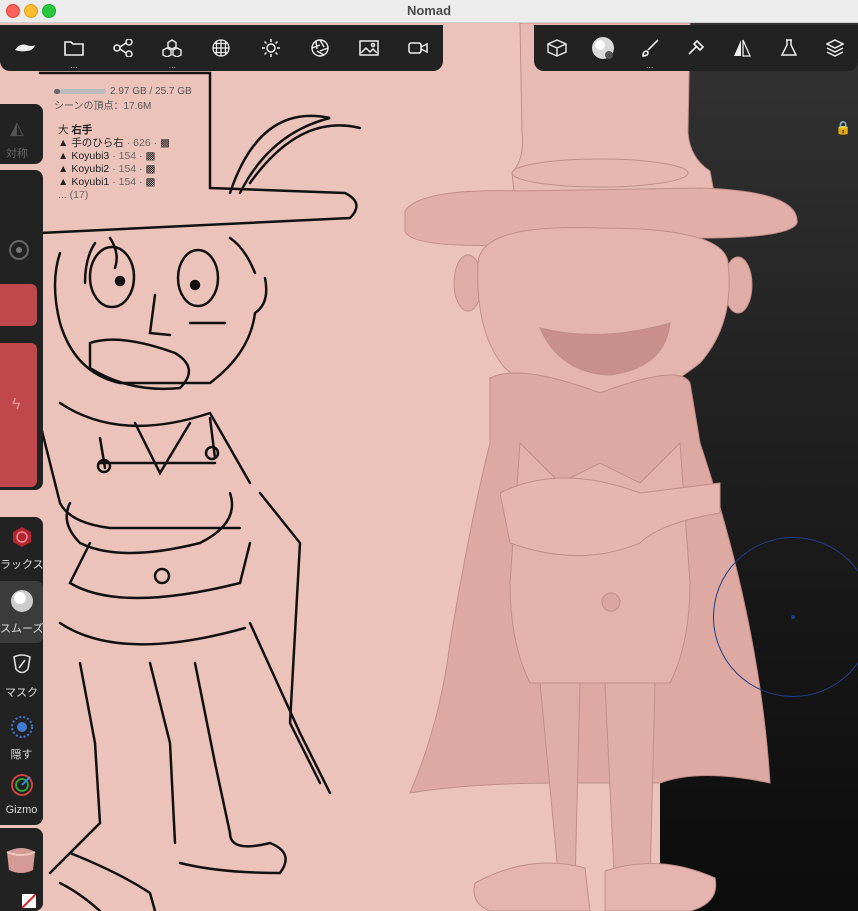 This screenshot has height=911, width=858. What do you see at coordinates (21, 810) in the screenshot?
I see `tool-gizmo-label: Gizmo` at bounding box center [21, 810].